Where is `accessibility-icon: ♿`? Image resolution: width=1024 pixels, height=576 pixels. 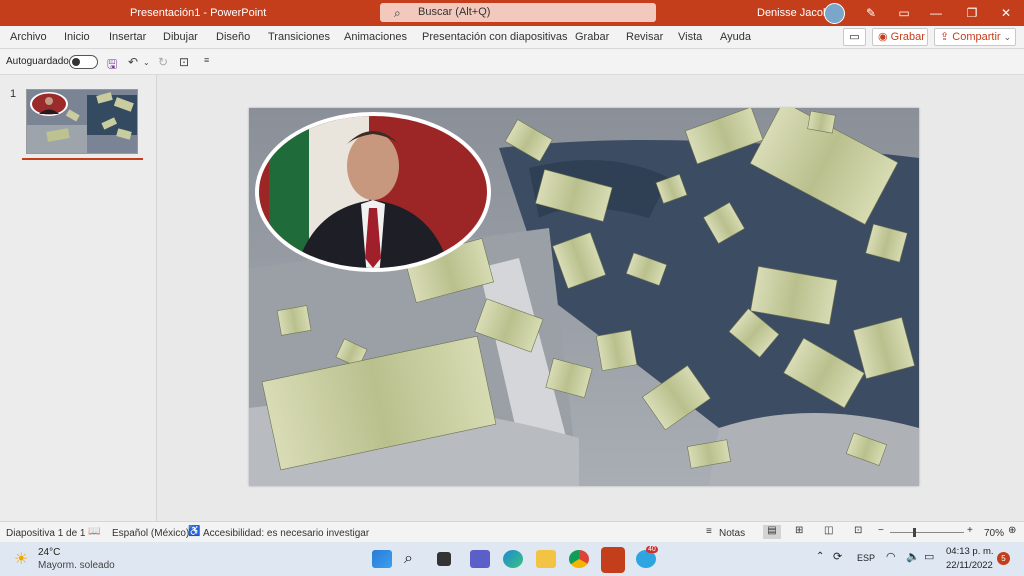 accessibility-icon: ♿ is located at coordinates (194, 531).